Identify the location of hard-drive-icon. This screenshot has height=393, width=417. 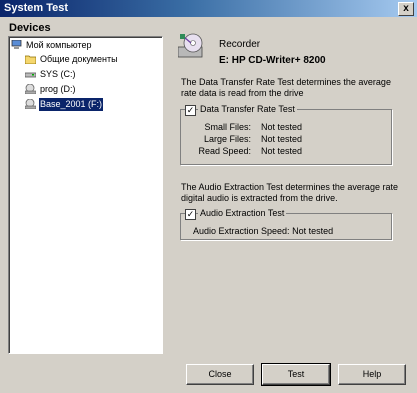
(30, 75).